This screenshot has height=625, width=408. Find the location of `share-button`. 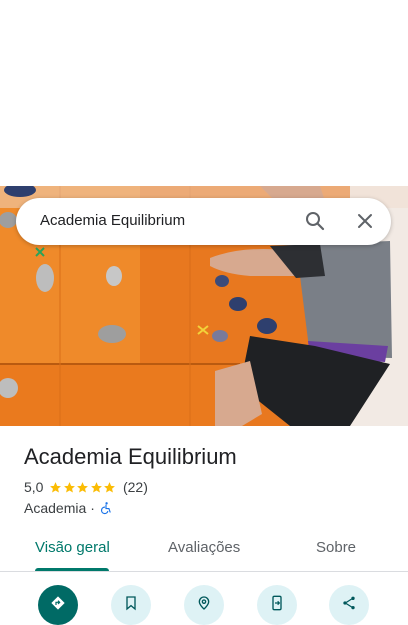

share-button is located at coordinates (349, 605).